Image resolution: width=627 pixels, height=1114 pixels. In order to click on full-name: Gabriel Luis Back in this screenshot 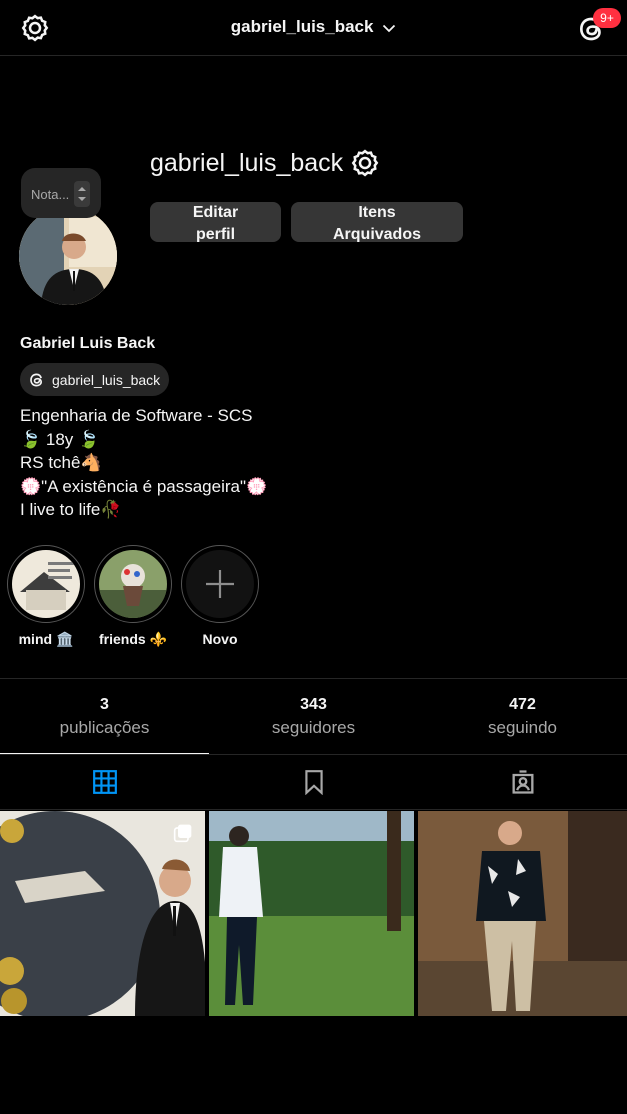, I will do `click(88, 343)`.